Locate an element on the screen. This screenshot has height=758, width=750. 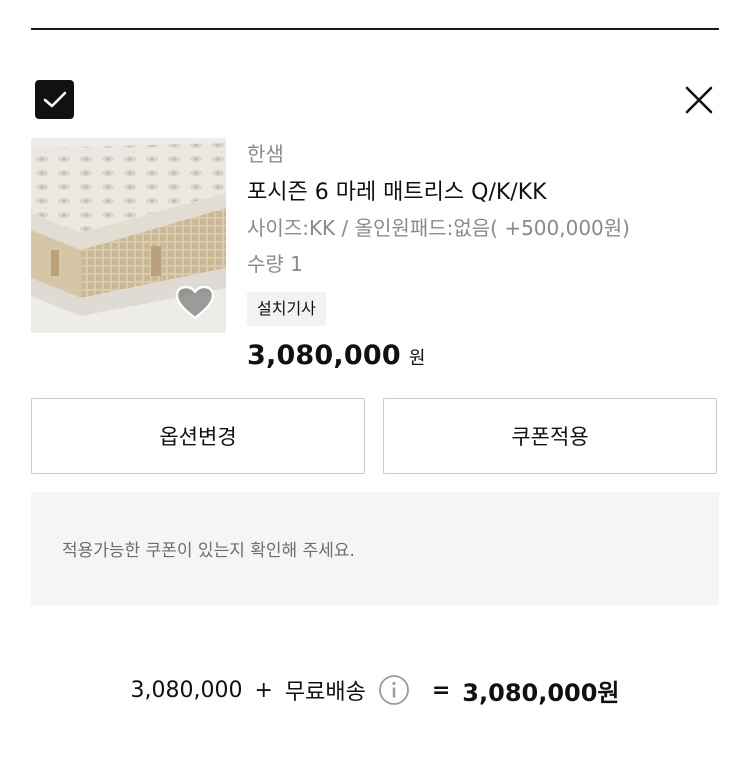
plus-sign: + is located at coordinates (263, 690).